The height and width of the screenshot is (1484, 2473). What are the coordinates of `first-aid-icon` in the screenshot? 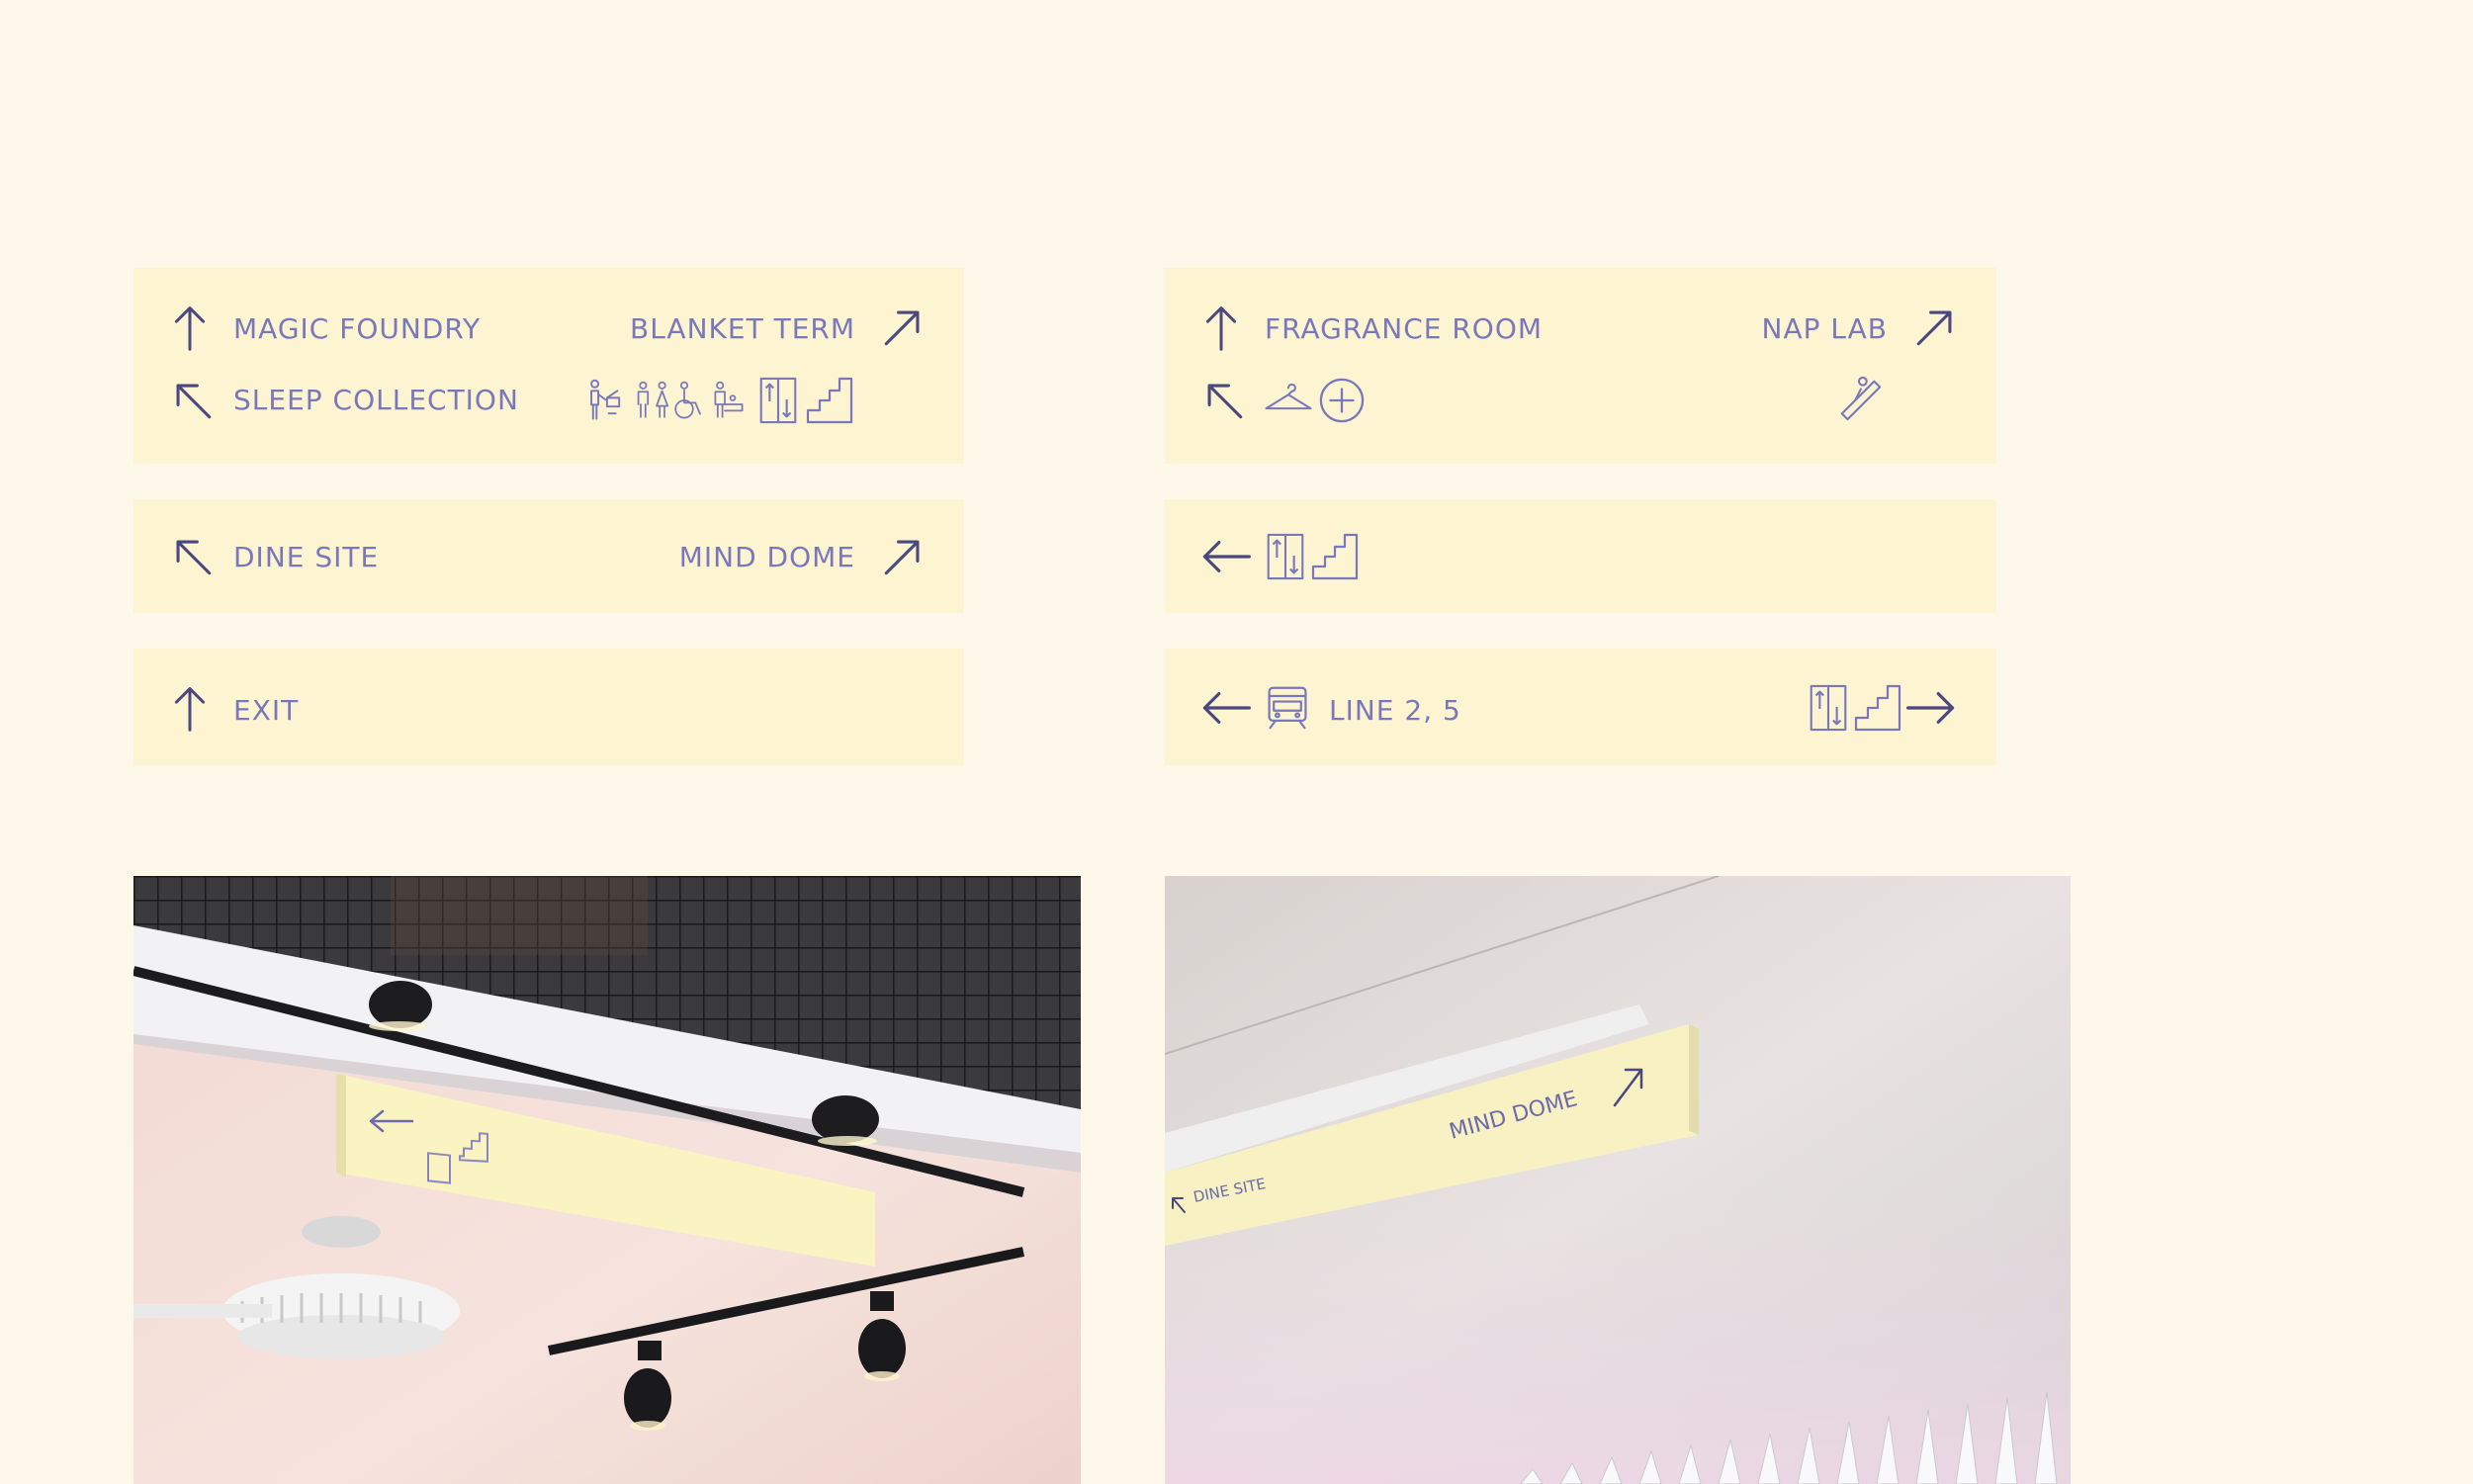 It's located at (1342, 400).